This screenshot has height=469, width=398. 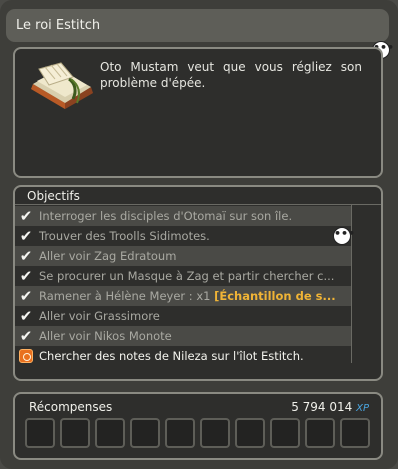 I want to click on objective-item: ✔ Aller voir Nikos Monote, so click(x=183, y=336).